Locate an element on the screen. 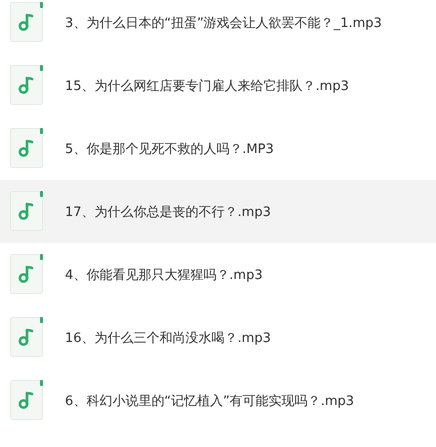  file-name: 4、你能看见那只大猩猩吗？.mp3 is located at coordinates (164, 275).